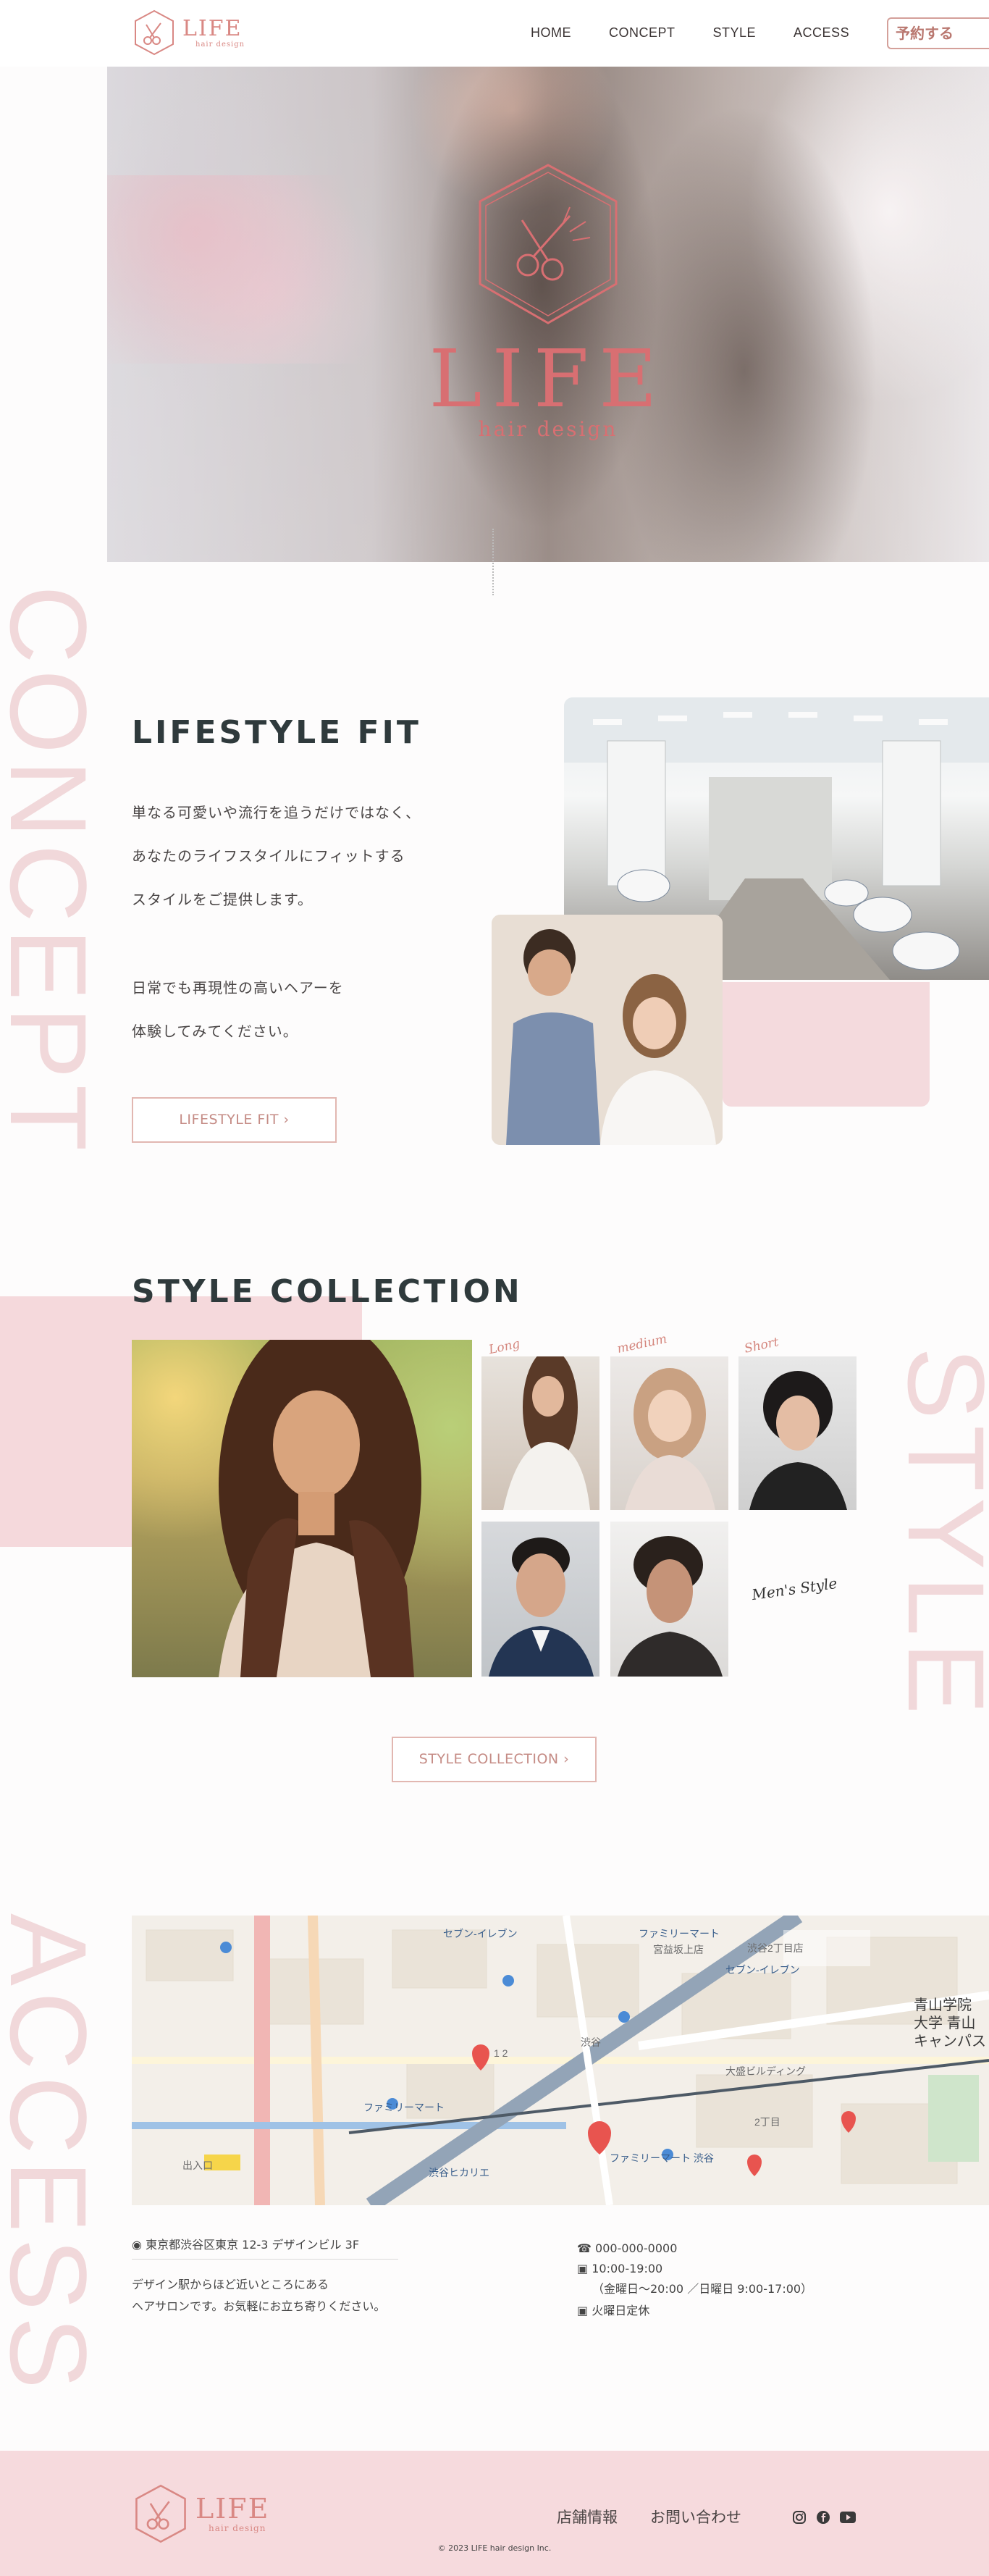 The image size is (989, 2576). Describe the element at coordinates (504, 1347) in the screenshot. I see `label-long: Long` at that location.